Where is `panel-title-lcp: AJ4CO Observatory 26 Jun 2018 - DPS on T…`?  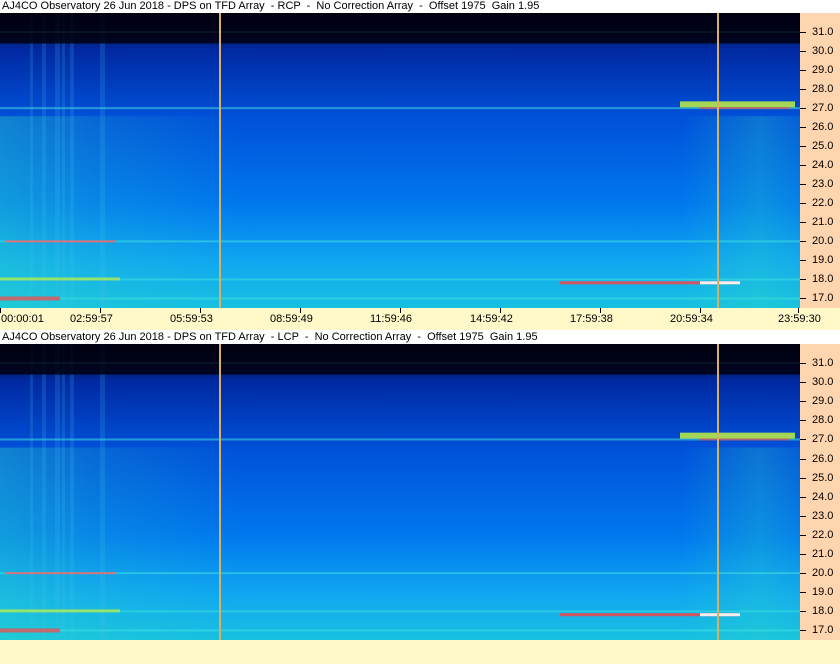
panel-title-lcp: AJ4CO Observatory 26 Jun 2018 - DPS on T… is located at coordinates (270, 337).